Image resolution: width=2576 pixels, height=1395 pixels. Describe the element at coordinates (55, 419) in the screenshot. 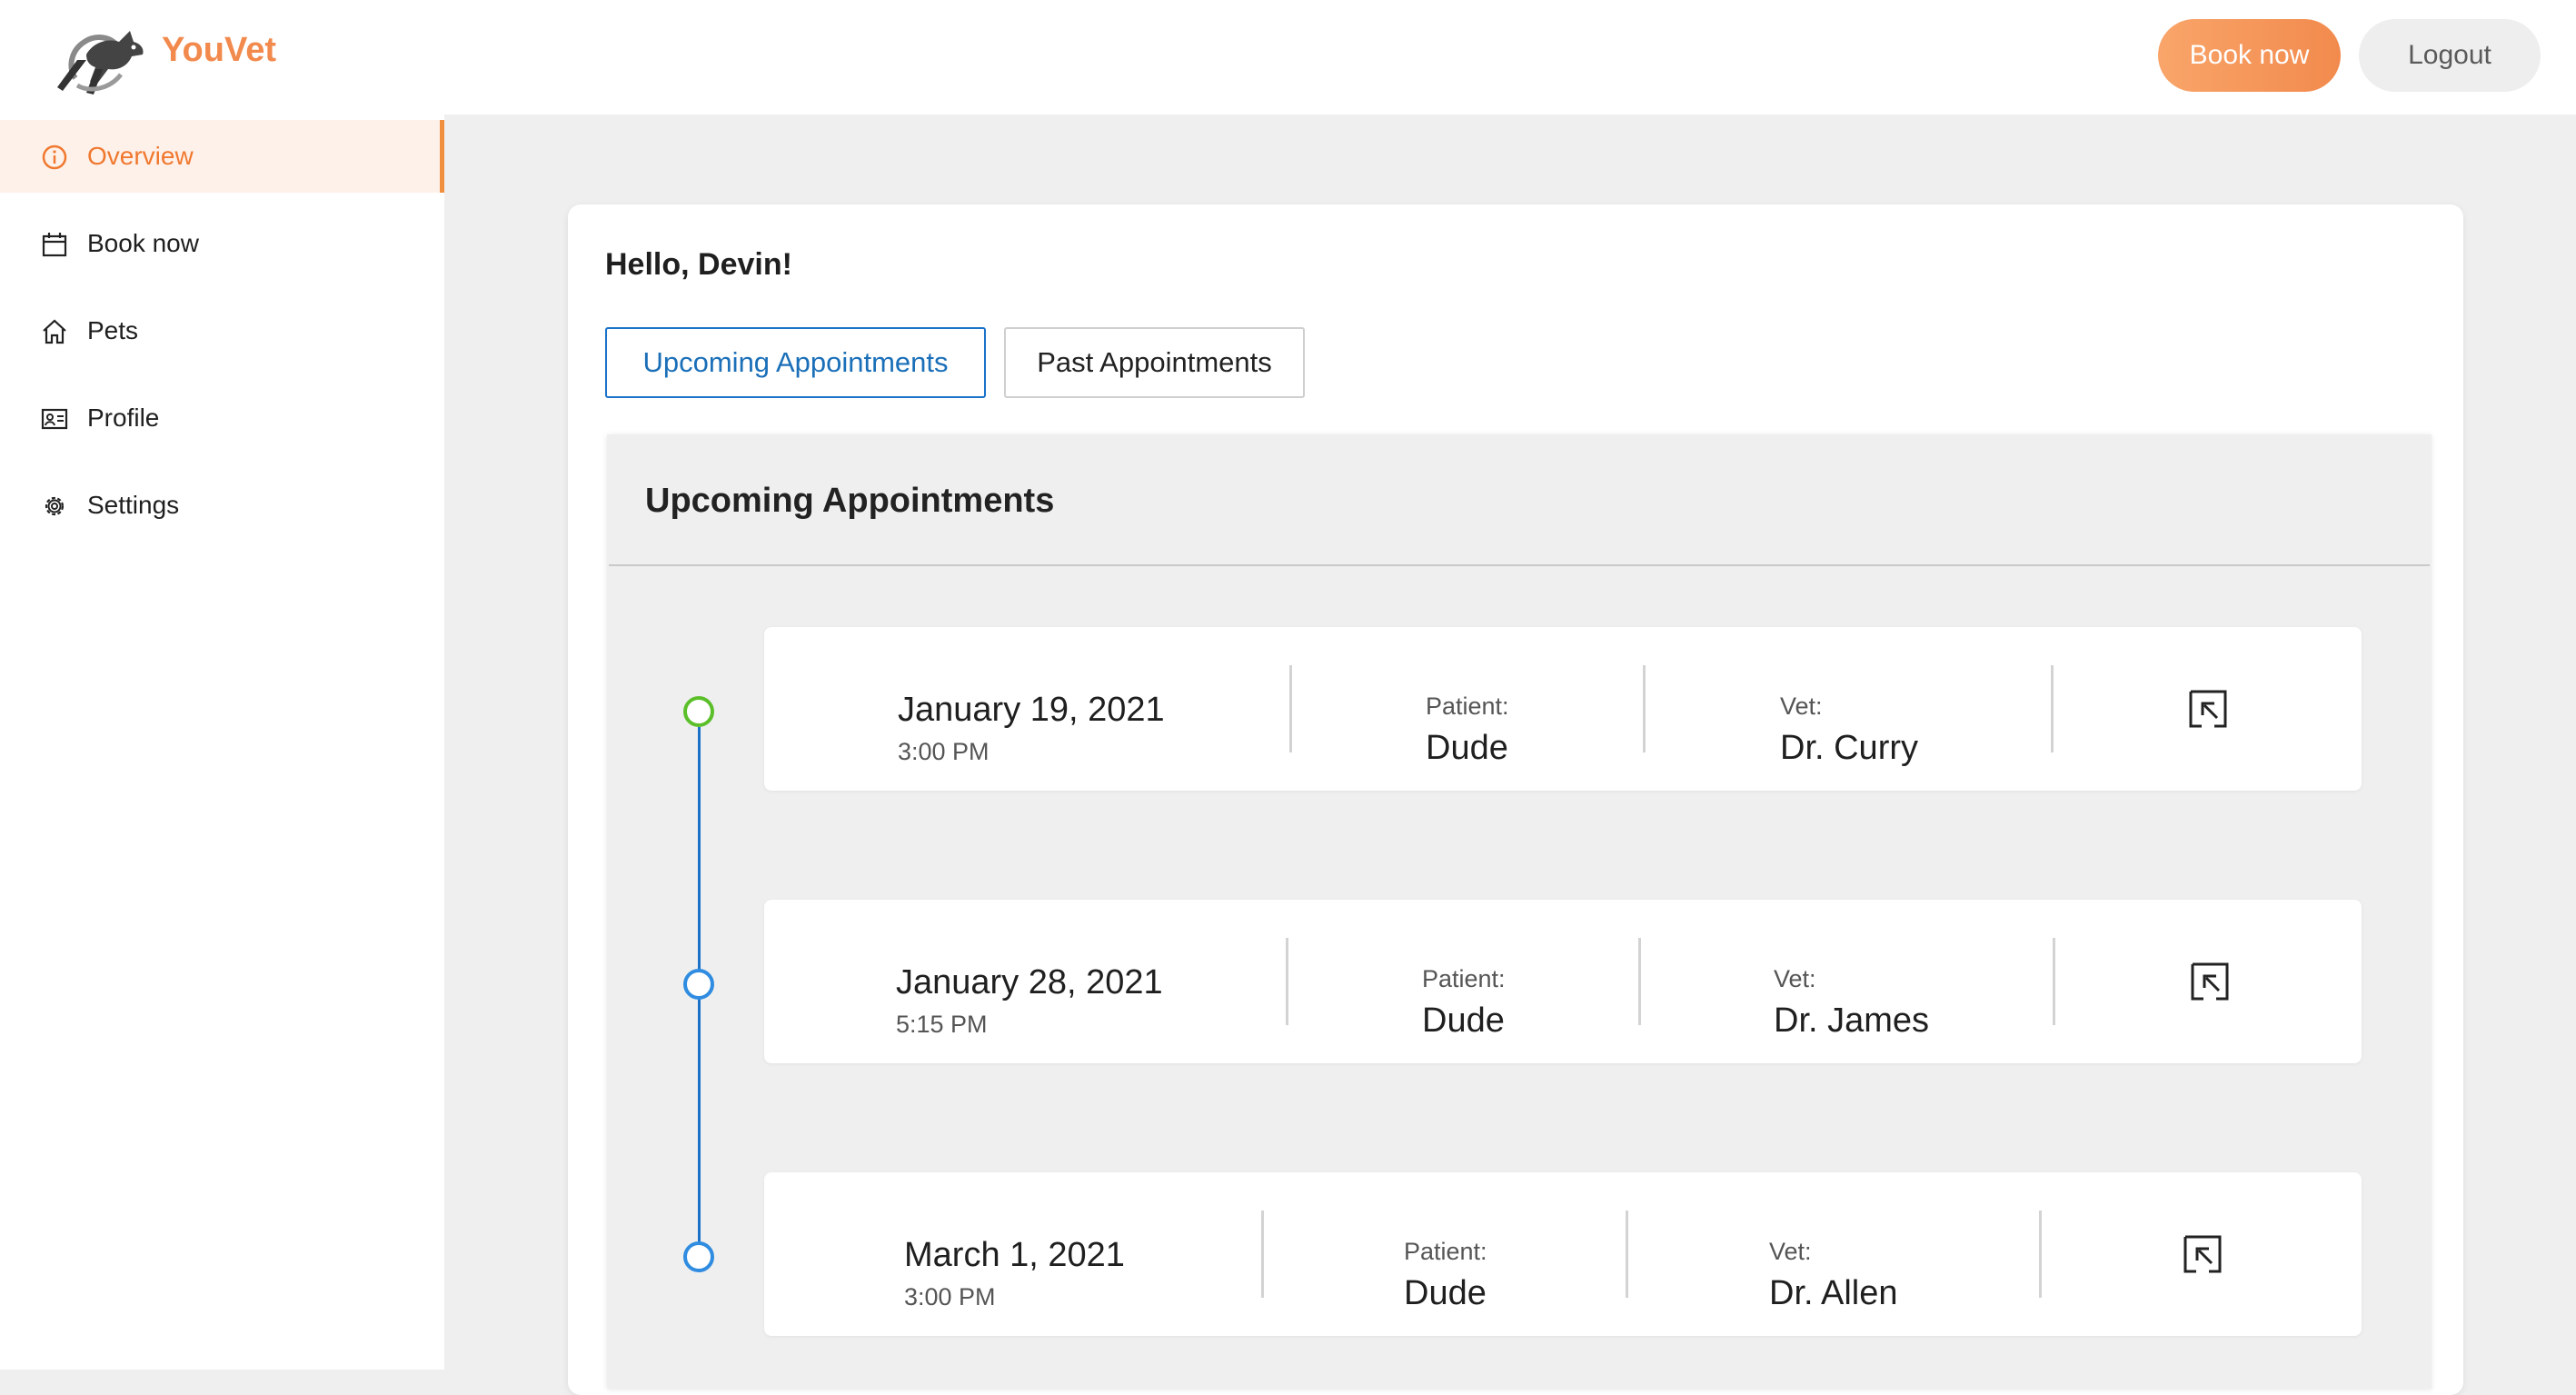

I see `id-card-icon` at that location.